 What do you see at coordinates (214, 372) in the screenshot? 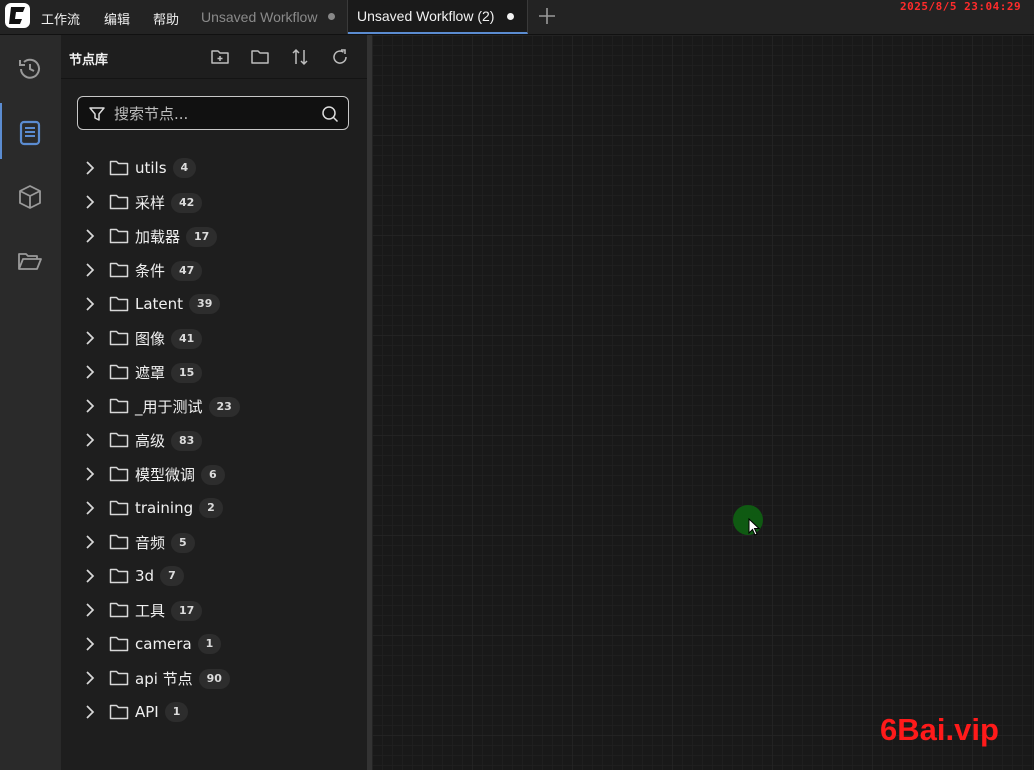
I see `tree-row-category: 遮罩 15` at bounding box center [214, 372].